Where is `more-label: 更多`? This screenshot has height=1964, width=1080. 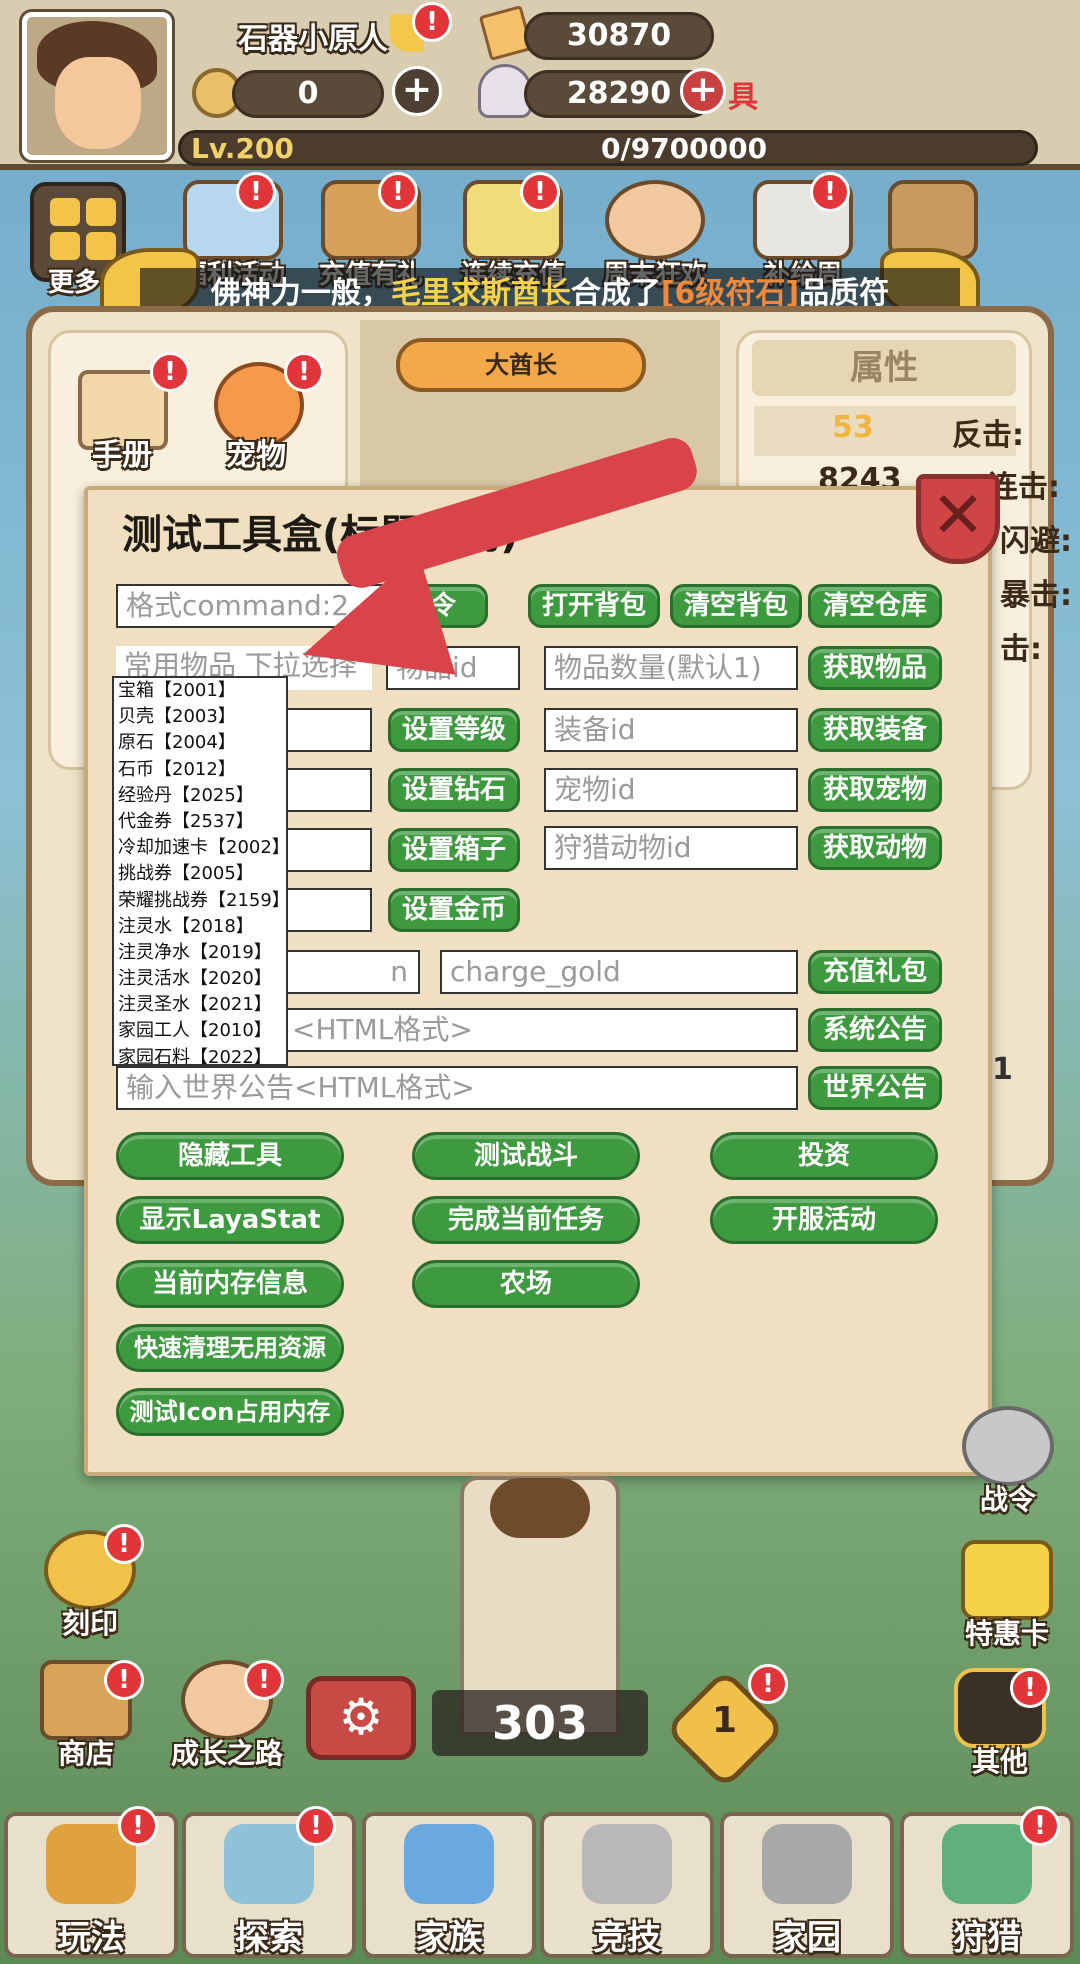
more-label: 更多 is located at coordinates (74, 283).